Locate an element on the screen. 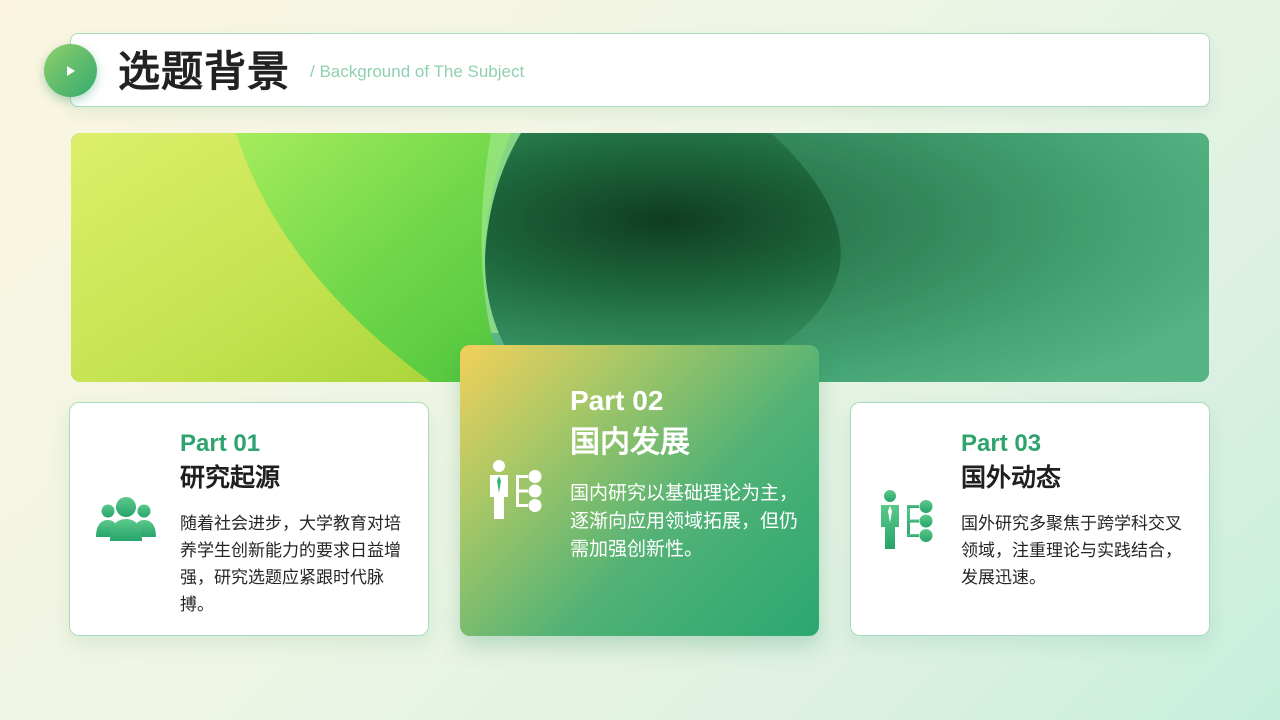  card-title: 国内发展 is located at coordinates (630, 442).